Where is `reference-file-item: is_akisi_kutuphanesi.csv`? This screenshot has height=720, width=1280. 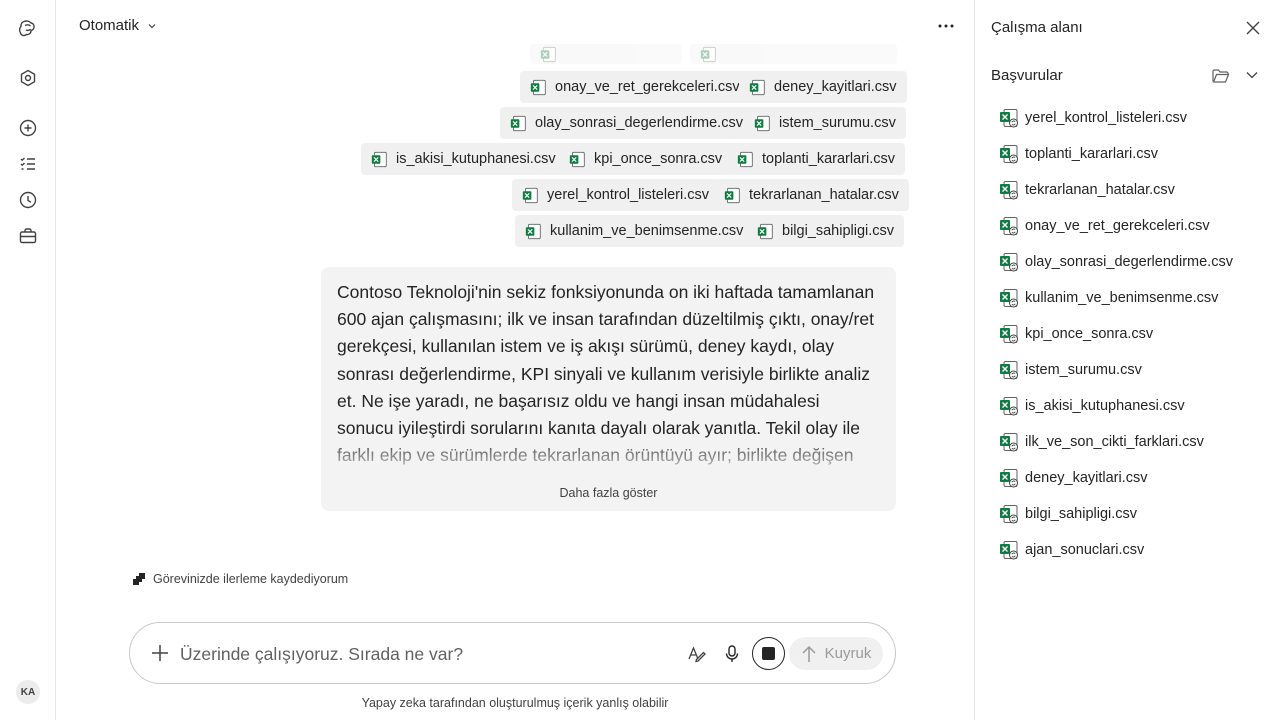 reference-file-item: is_akisi_kutuphanesi.csv is located at coordinates (1092, 406).